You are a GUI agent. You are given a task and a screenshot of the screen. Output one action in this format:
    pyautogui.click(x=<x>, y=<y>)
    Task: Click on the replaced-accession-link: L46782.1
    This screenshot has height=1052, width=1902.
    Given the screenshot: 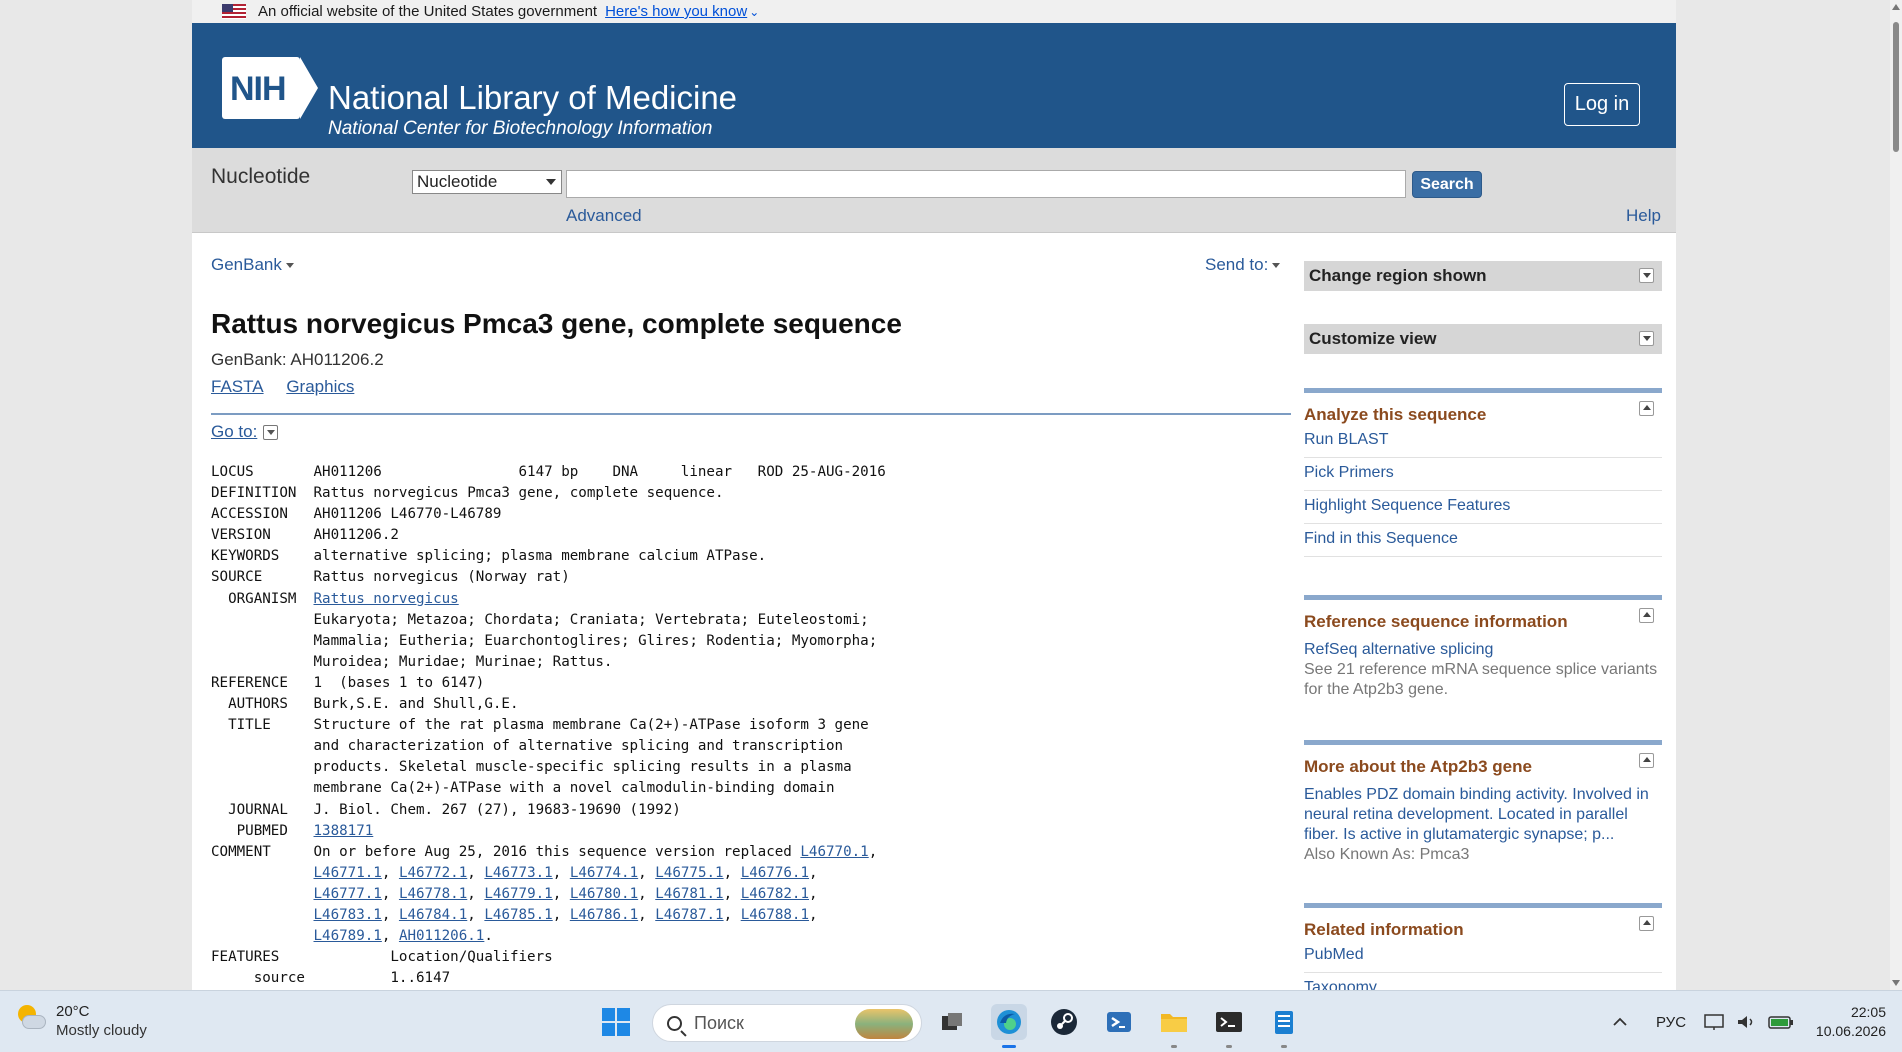 What is the action you would take?
    pyautogui.click(x=775, y=894)
    